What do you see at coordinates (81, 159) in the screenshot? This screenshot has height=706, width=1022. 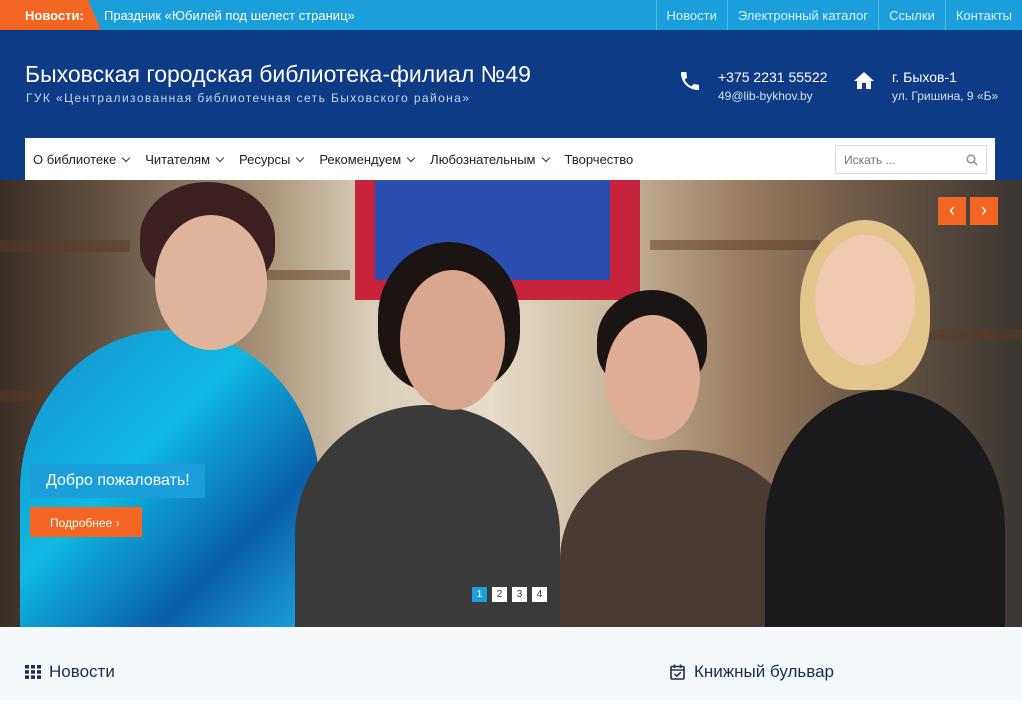 I see `nav-item-about: О библиотеке` at bounding box center [81, 159].